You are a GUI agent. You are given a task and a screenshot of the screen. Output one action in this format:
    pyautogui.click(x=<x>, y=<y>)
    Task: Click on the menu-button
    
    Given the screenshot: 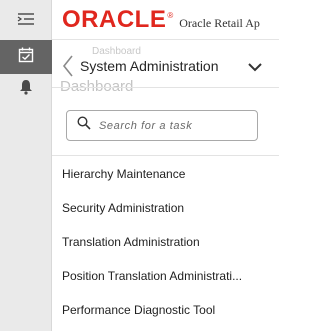 What is the action you would take?
    pyautogui.click(x=26, y=21)
    